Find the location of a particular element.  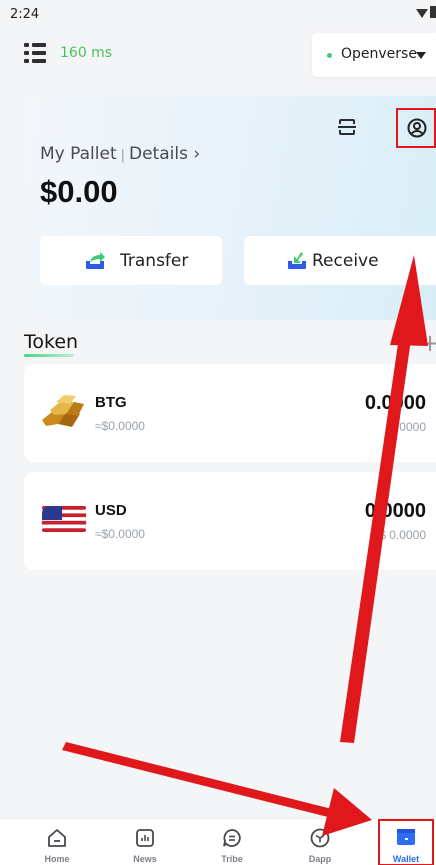

profile-button is located at coordinates (416, 128).